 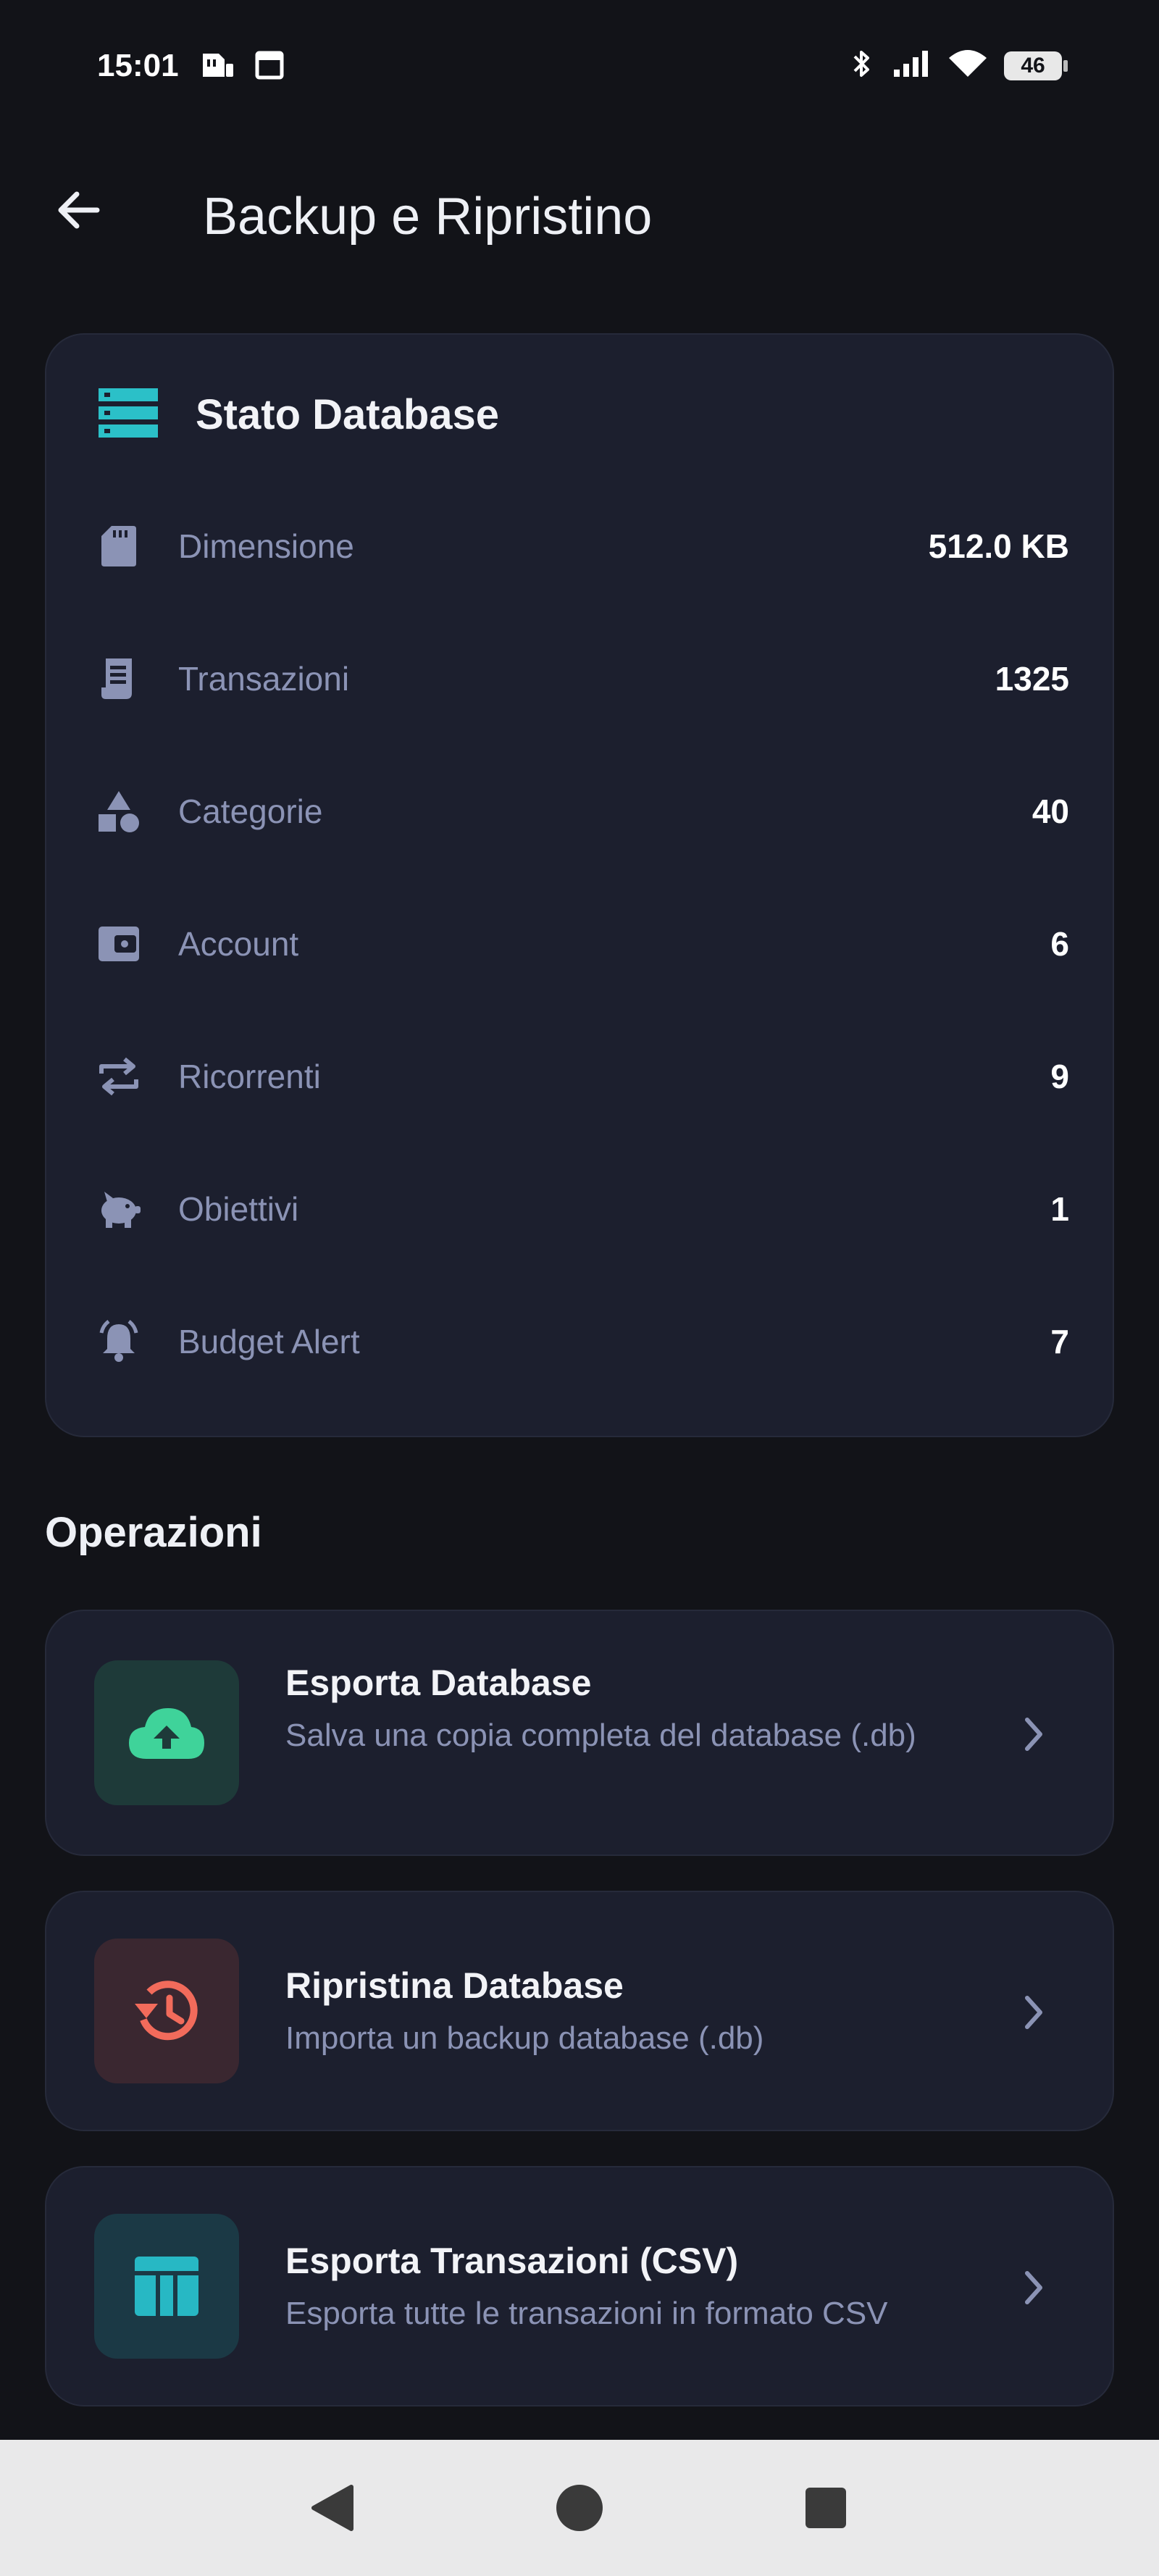 I want to click on restore-database-title: Ripristina Database, so click(x=454, y=1985).